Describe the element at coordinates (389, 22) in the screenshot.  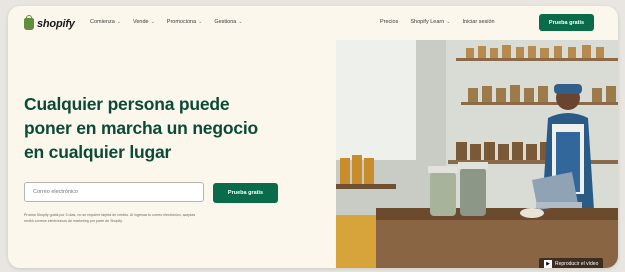
I see `pricing-link: Precios` at that location.